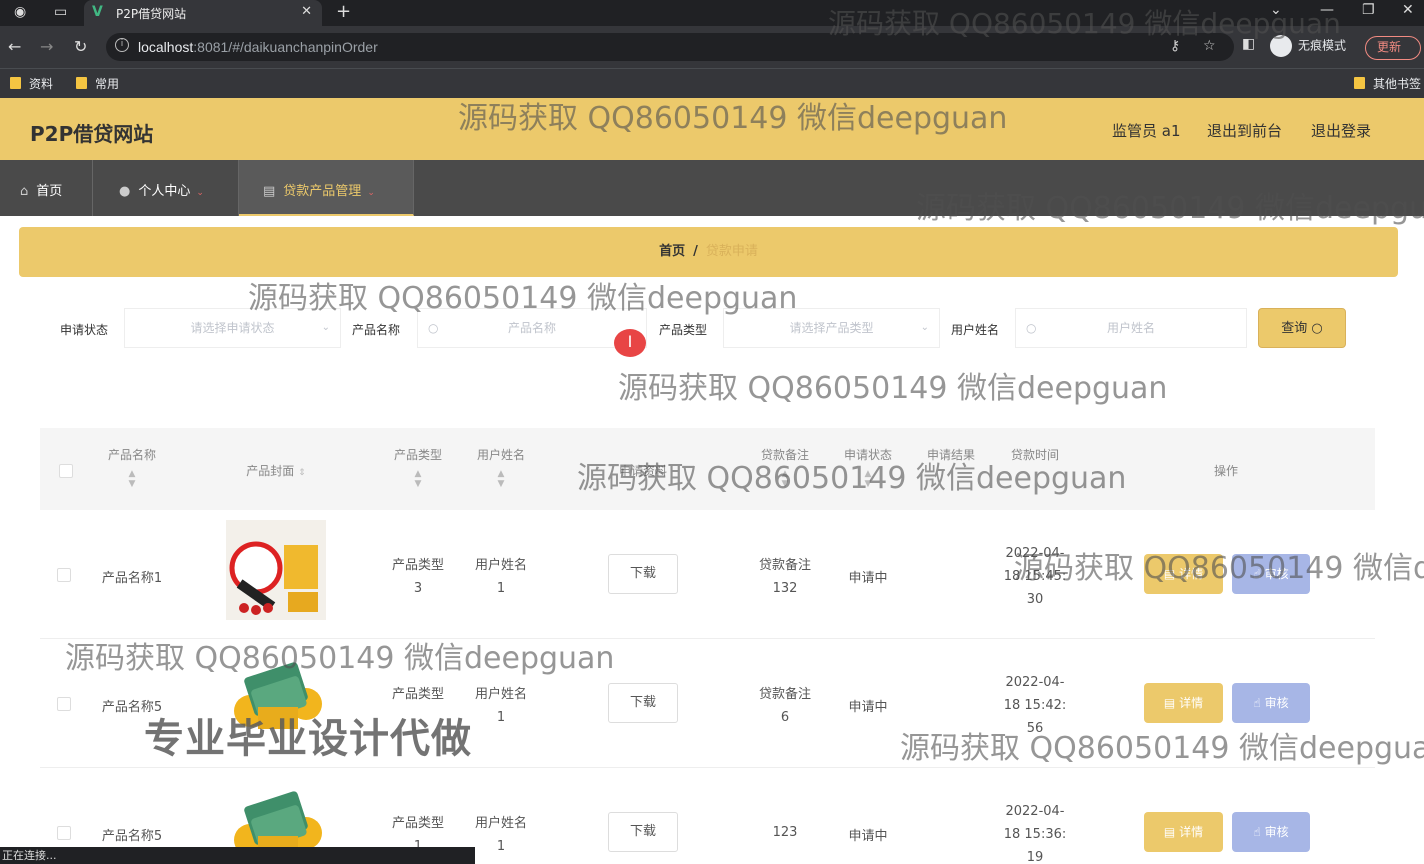  What do you see at coordinates (731, 251) in the screenshot?
I see `breadcrumb-current: 贷款申请` at bounding box center [731, 251].